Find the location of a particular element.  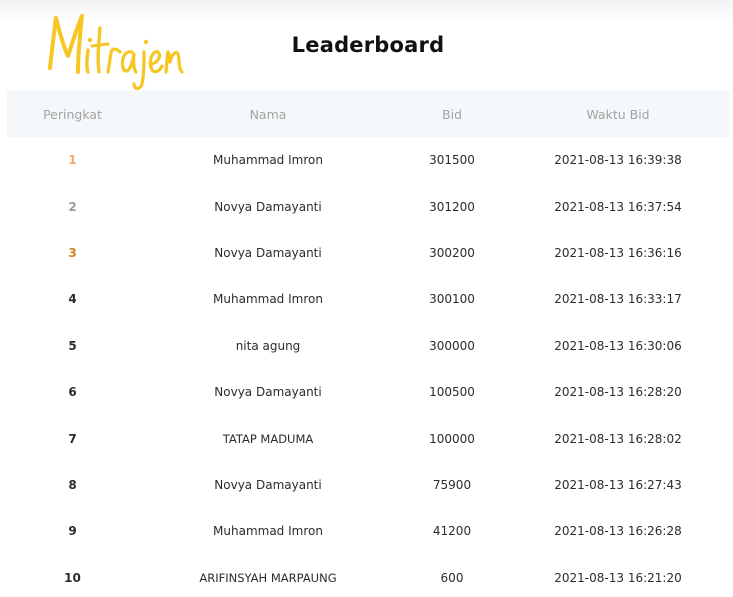

table-header-row: Peringkat Nama Bid Waktu Bid is located at coordinates (368, 114).